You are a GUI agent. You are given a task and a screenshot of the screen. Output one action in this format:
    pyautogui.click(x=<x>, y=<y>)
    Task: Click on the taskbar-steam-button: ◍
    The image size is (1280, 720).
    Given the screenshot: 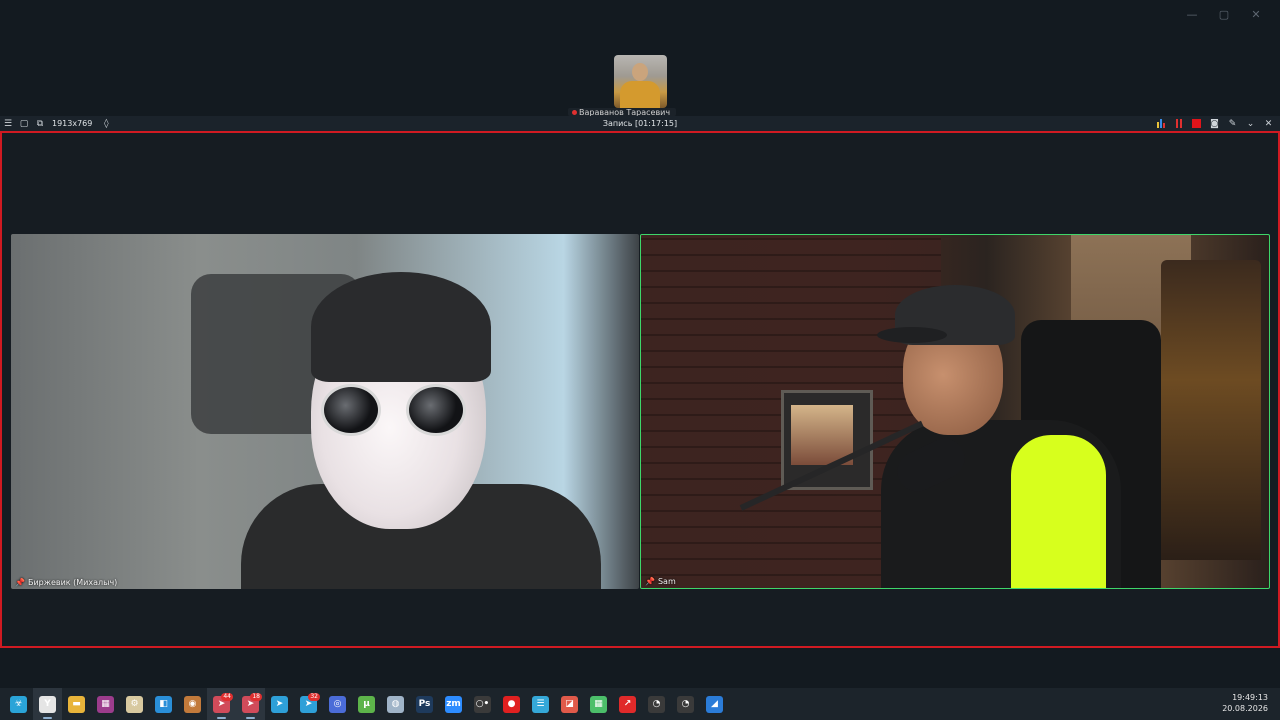 What is the action you would take?
    pyautogui.click(x=395, y=704)
    